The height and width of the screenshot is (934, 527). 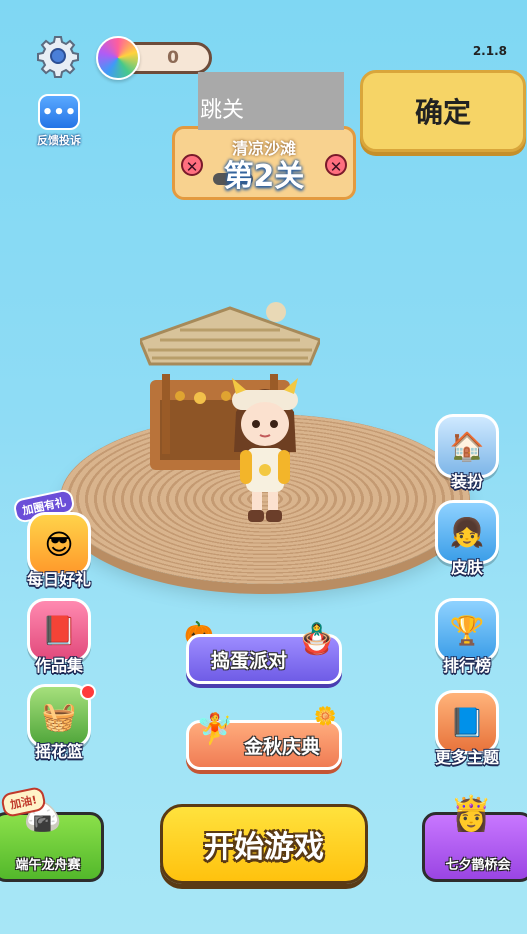 What do you see at coordinates (59, 551) in the screenshot?
I see `daily-gift-button: 😎 每日好礼` at bounding box center [59, 551].